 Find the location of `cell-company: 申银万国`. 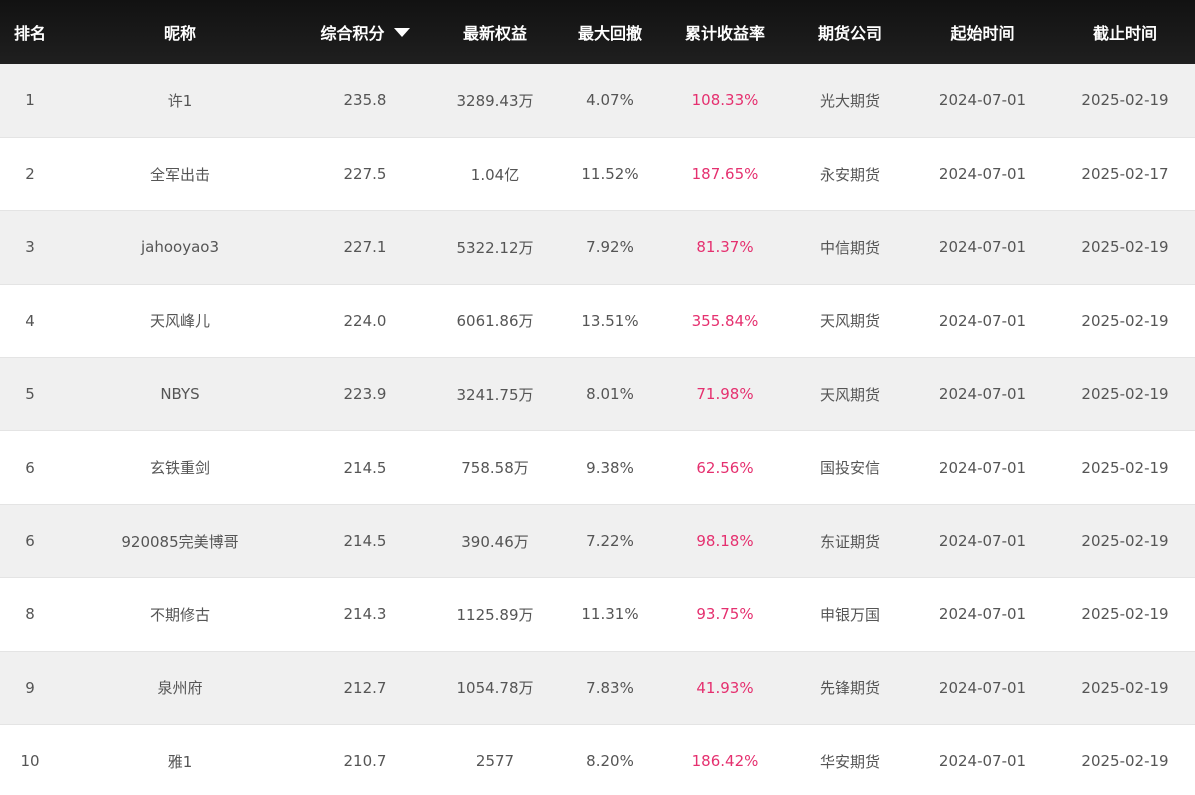

cell-company: 申银万国 is located at coordinates (850, 614).